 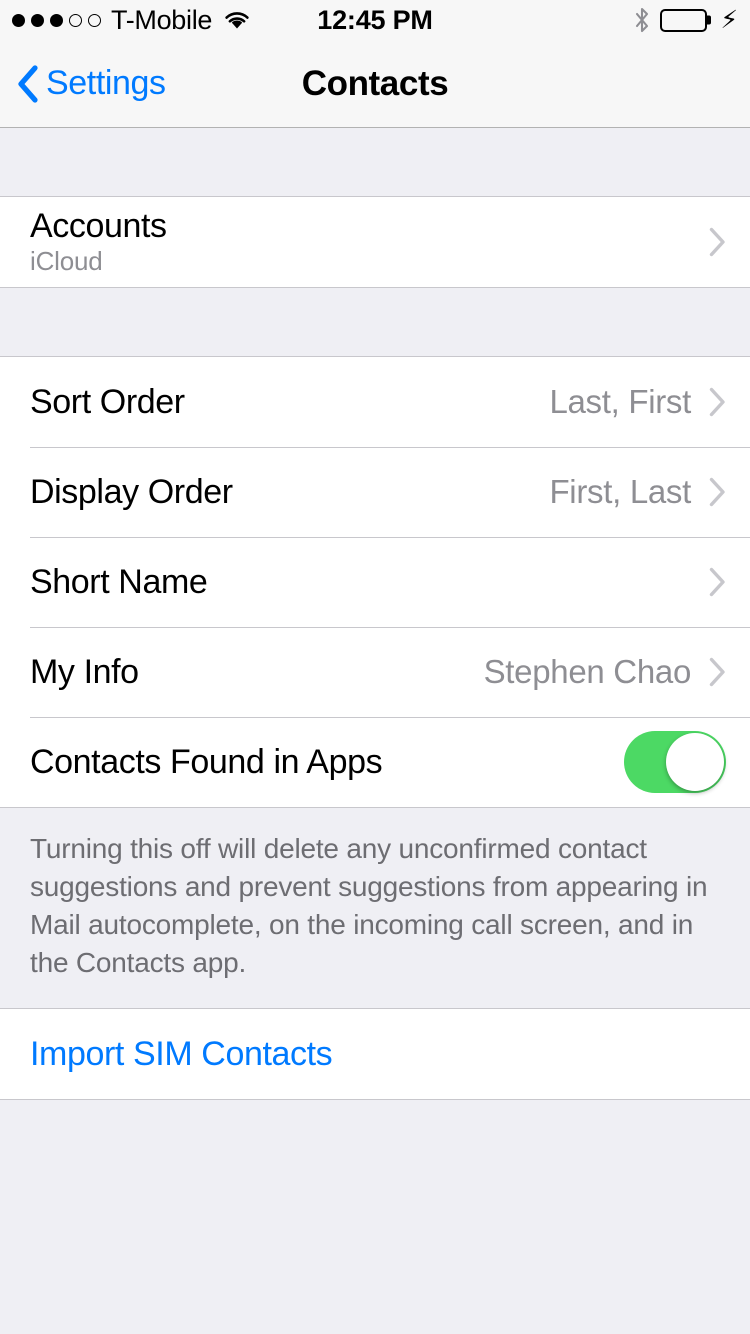 What do you see at coordinates (375, 492) in the screenshot?
I see `display-order-row: Display Order First, Last` at bounding box center [375, 492].